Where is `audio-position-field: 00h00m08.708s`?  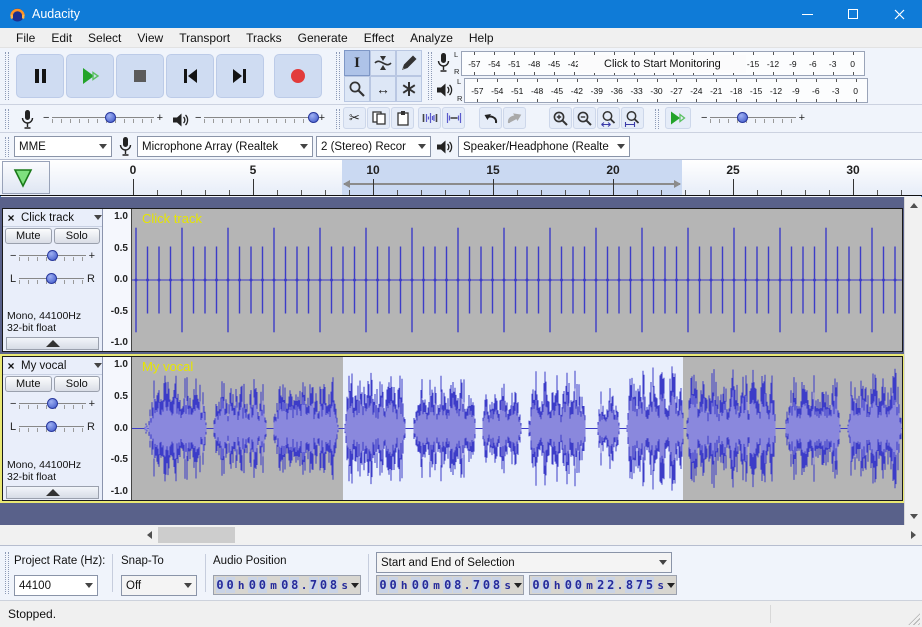
audio-position-field: 00h00m08.708s is located at coordinates (287, 585).